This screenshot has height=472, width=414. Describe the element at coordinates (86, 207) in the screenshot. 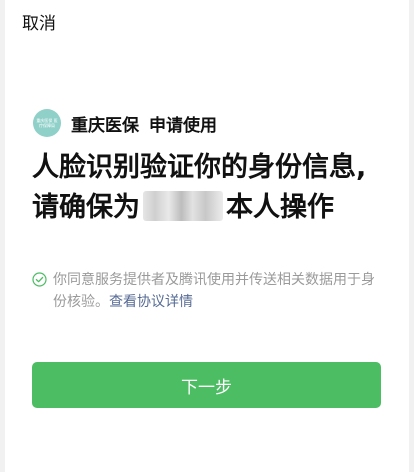

I see `title-line-2-prefix: 请确保为` at that location.